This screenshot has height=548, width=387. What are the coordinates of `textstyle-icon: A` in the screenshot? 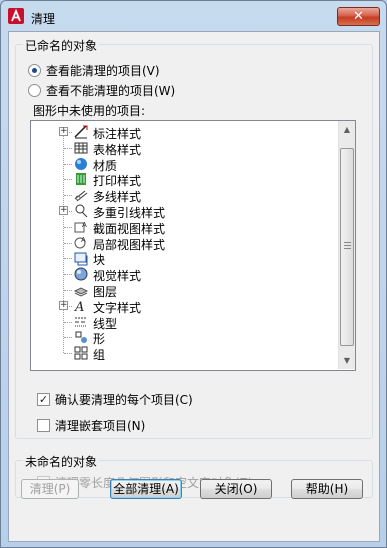 It's located at (79, 307).